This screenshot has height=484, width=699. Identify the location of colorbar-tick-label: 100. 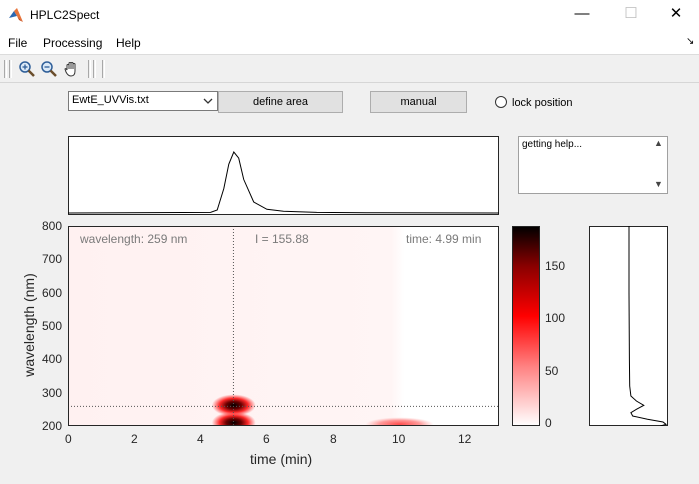
(555, 318).